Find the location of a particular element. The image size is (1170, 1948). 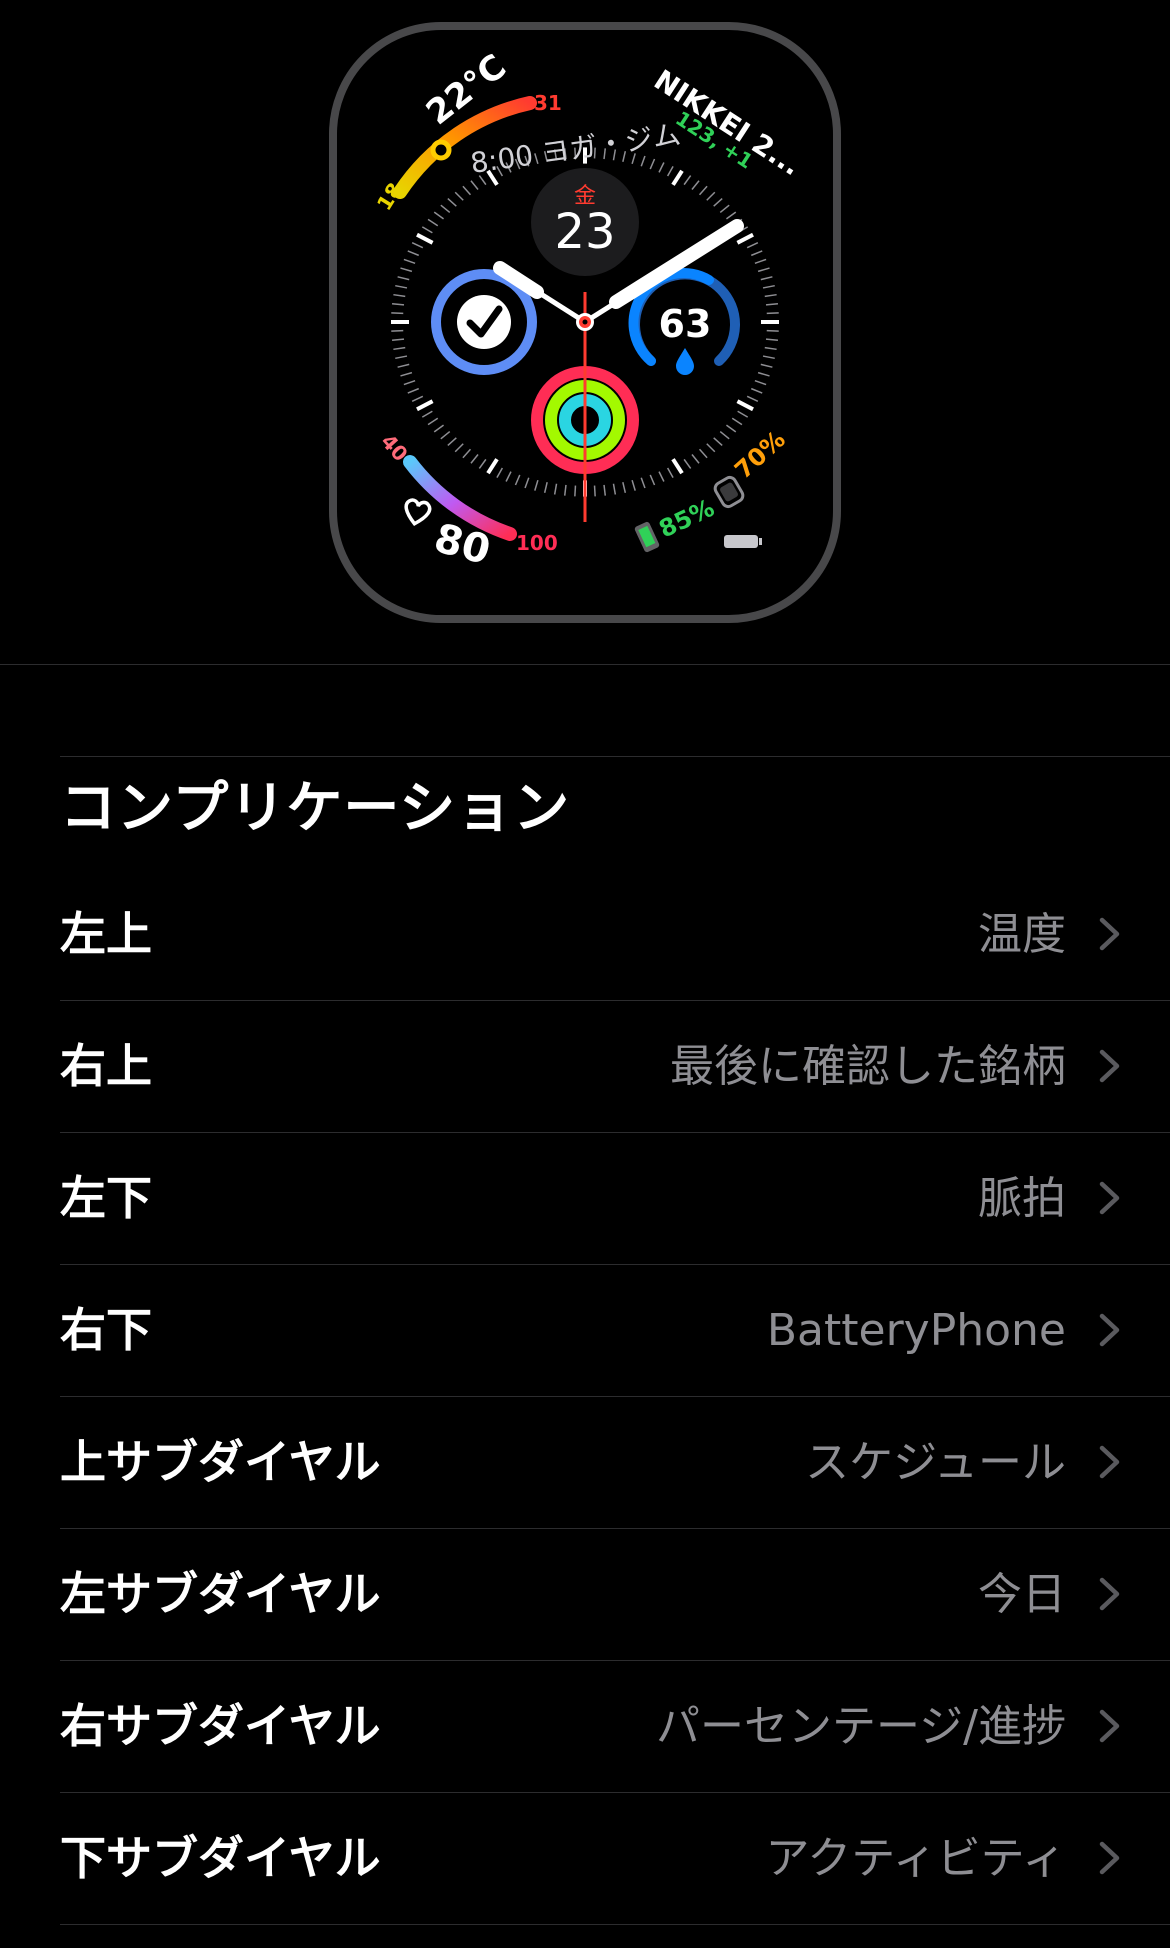

section-title: コンプリケーション is located at coordinates (315, 808).